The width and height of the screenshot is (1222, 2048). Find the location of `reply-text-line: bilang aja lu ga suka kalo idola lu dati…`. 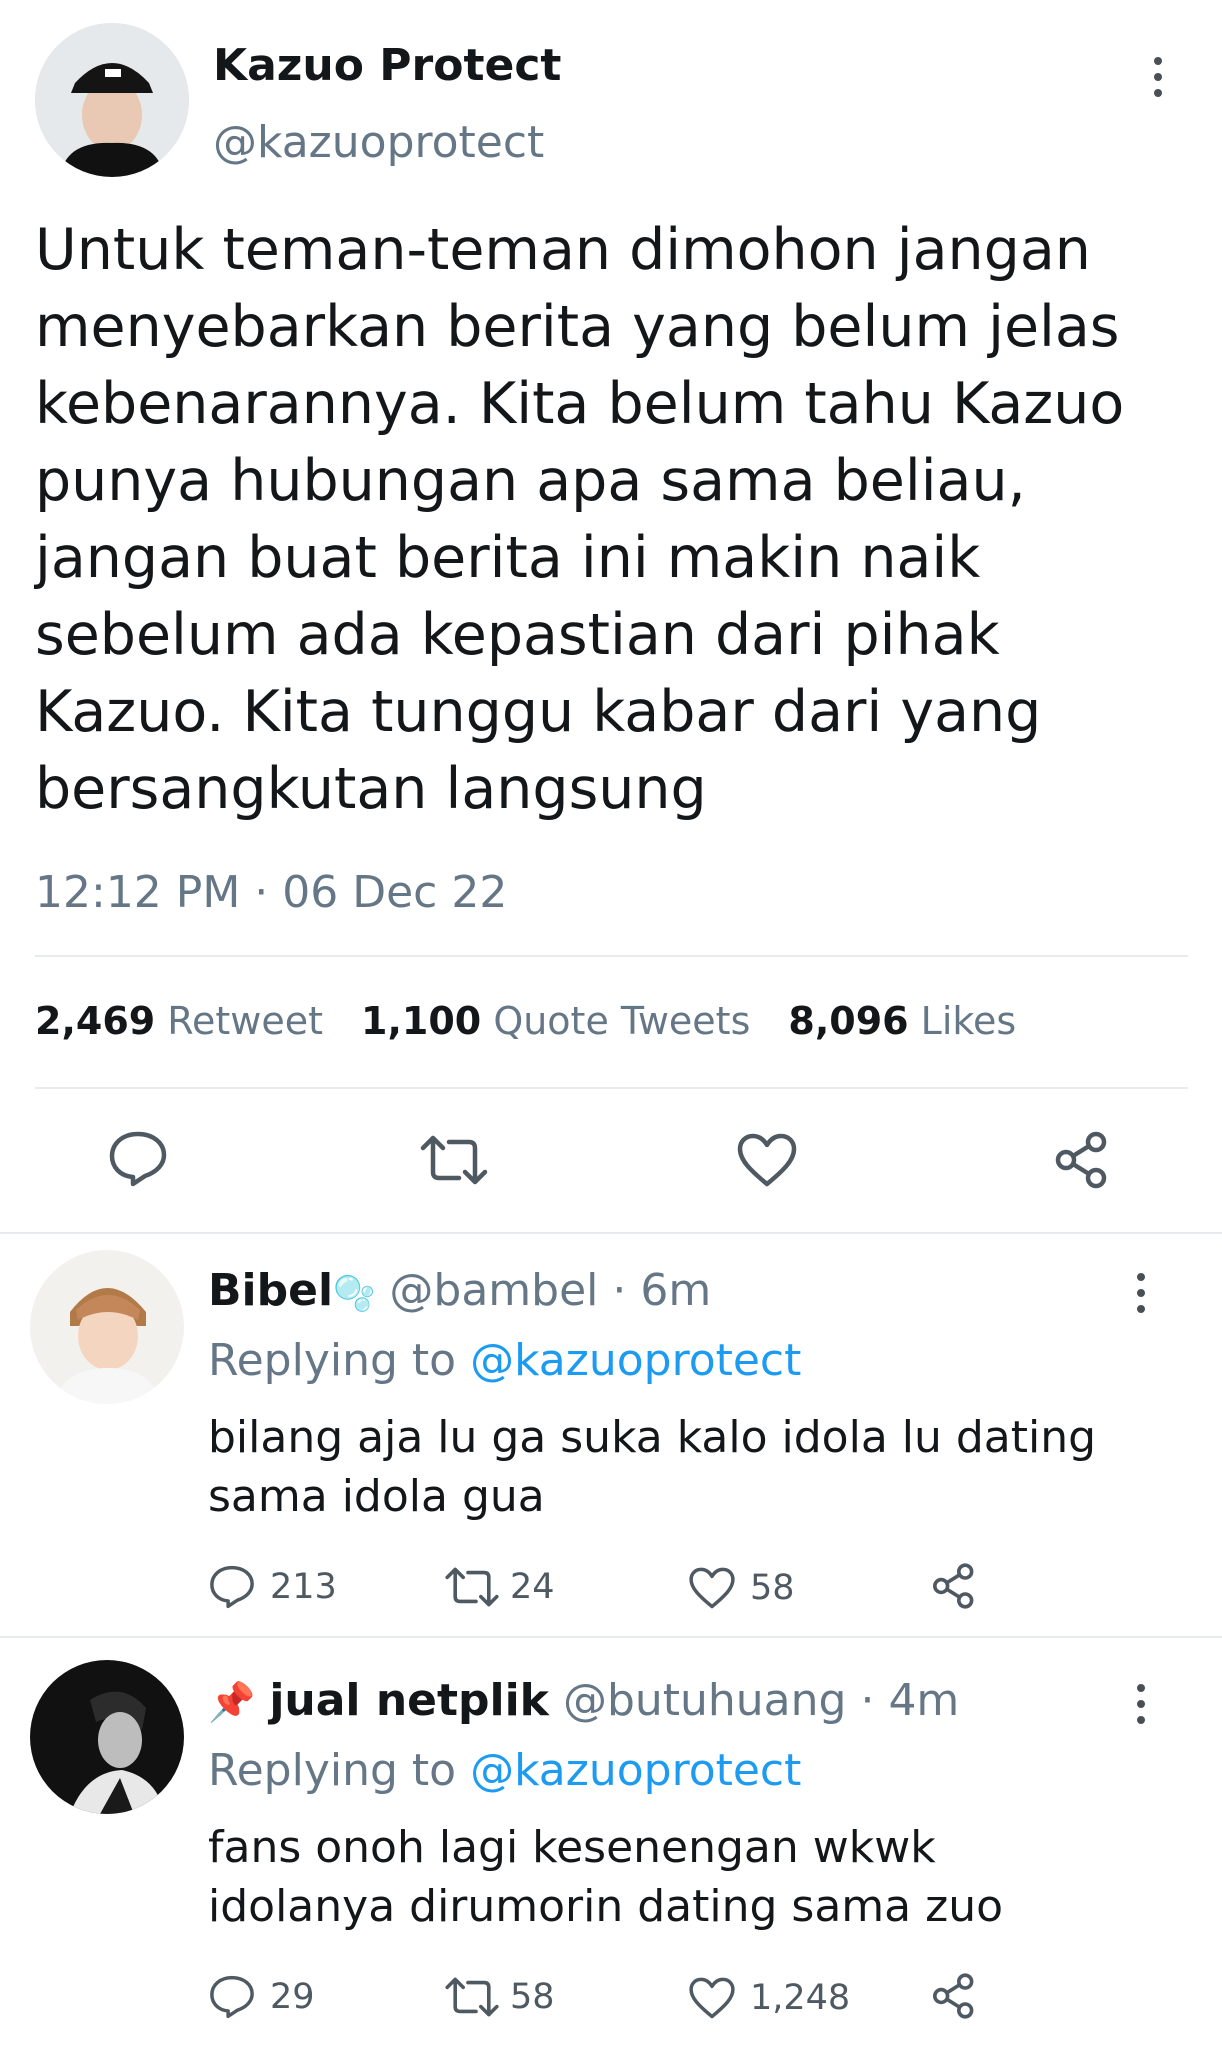

reply-text-line: bilang aja lu ga suka kalo idola lu dati… is located at coordinates (652, 1437).